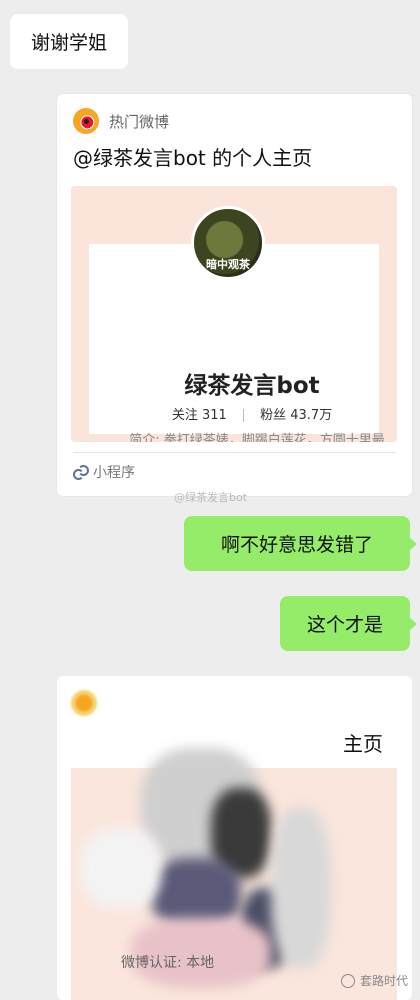 Image resolution: width=420 pixels, height=1000 pixels. I want to click on card-footer: 小程序, so click(104, 472).